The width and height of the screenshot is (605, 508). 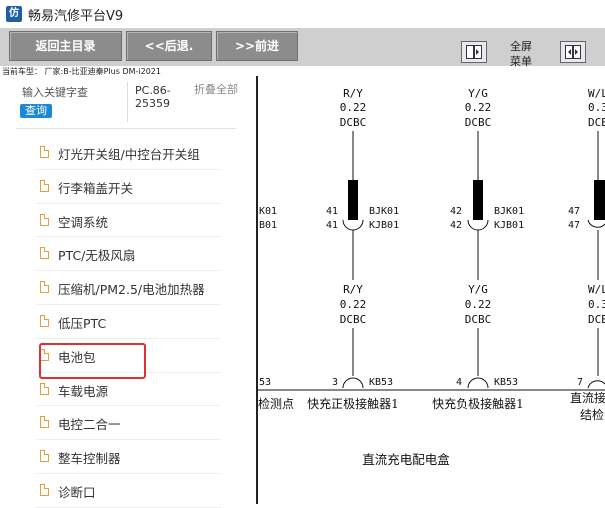 I want to click on tree-item: 空调系统, so click(x=128, y=221).